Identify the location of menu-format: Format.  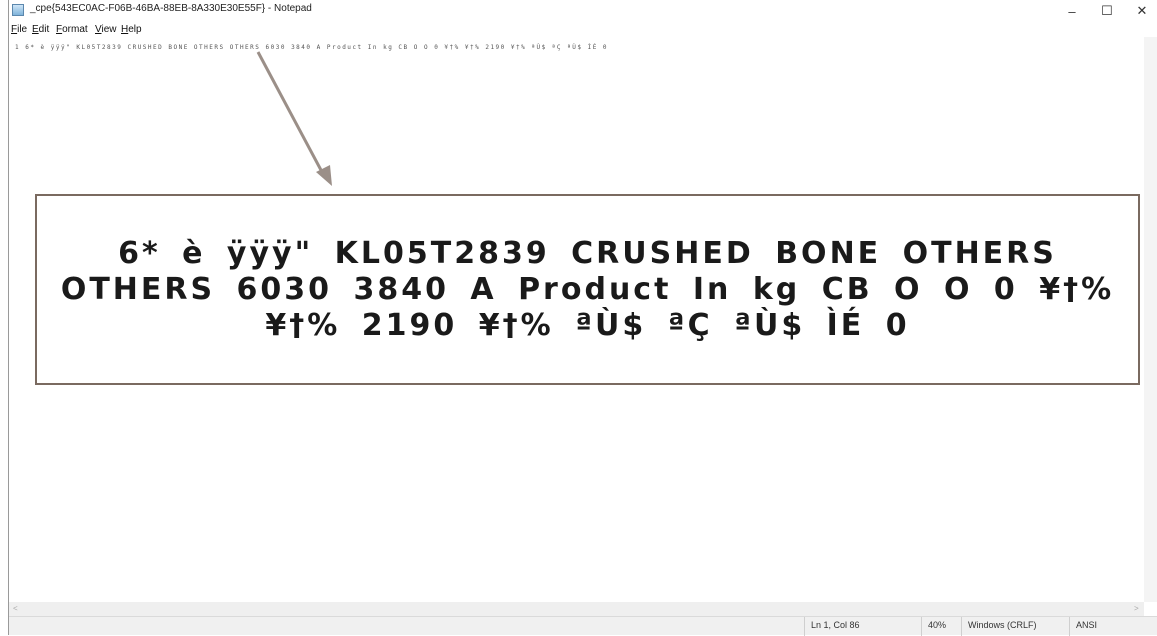
(72, 29).